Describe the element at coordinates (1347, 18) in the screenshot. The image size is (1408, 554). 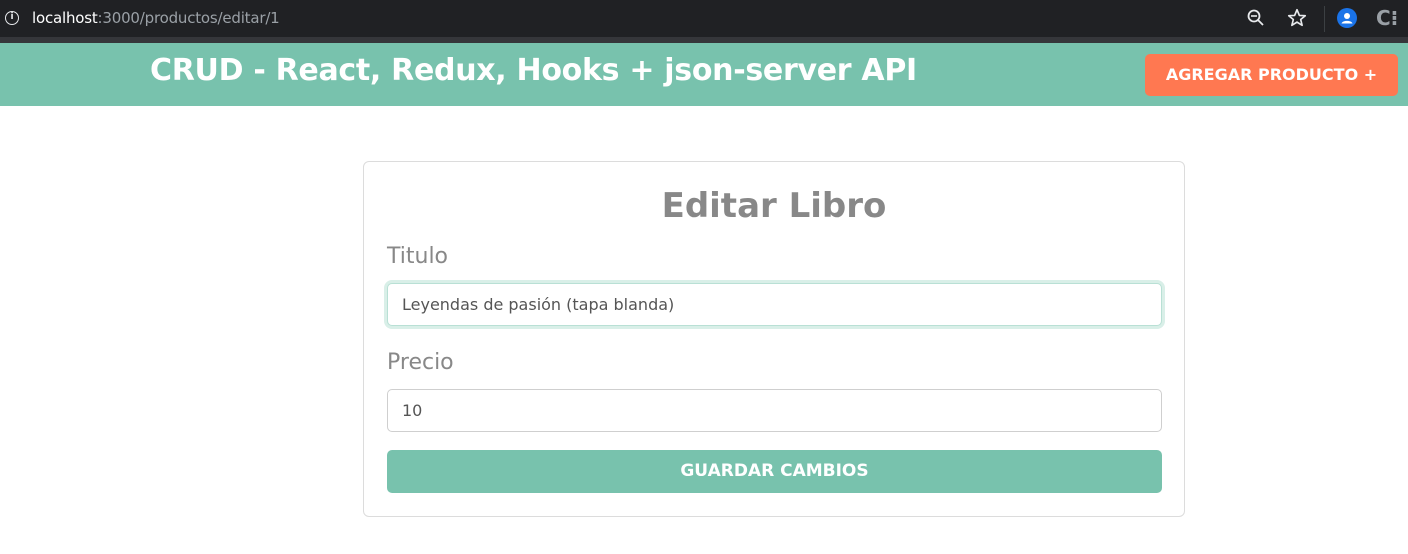
I see `profile-icon` at that location.